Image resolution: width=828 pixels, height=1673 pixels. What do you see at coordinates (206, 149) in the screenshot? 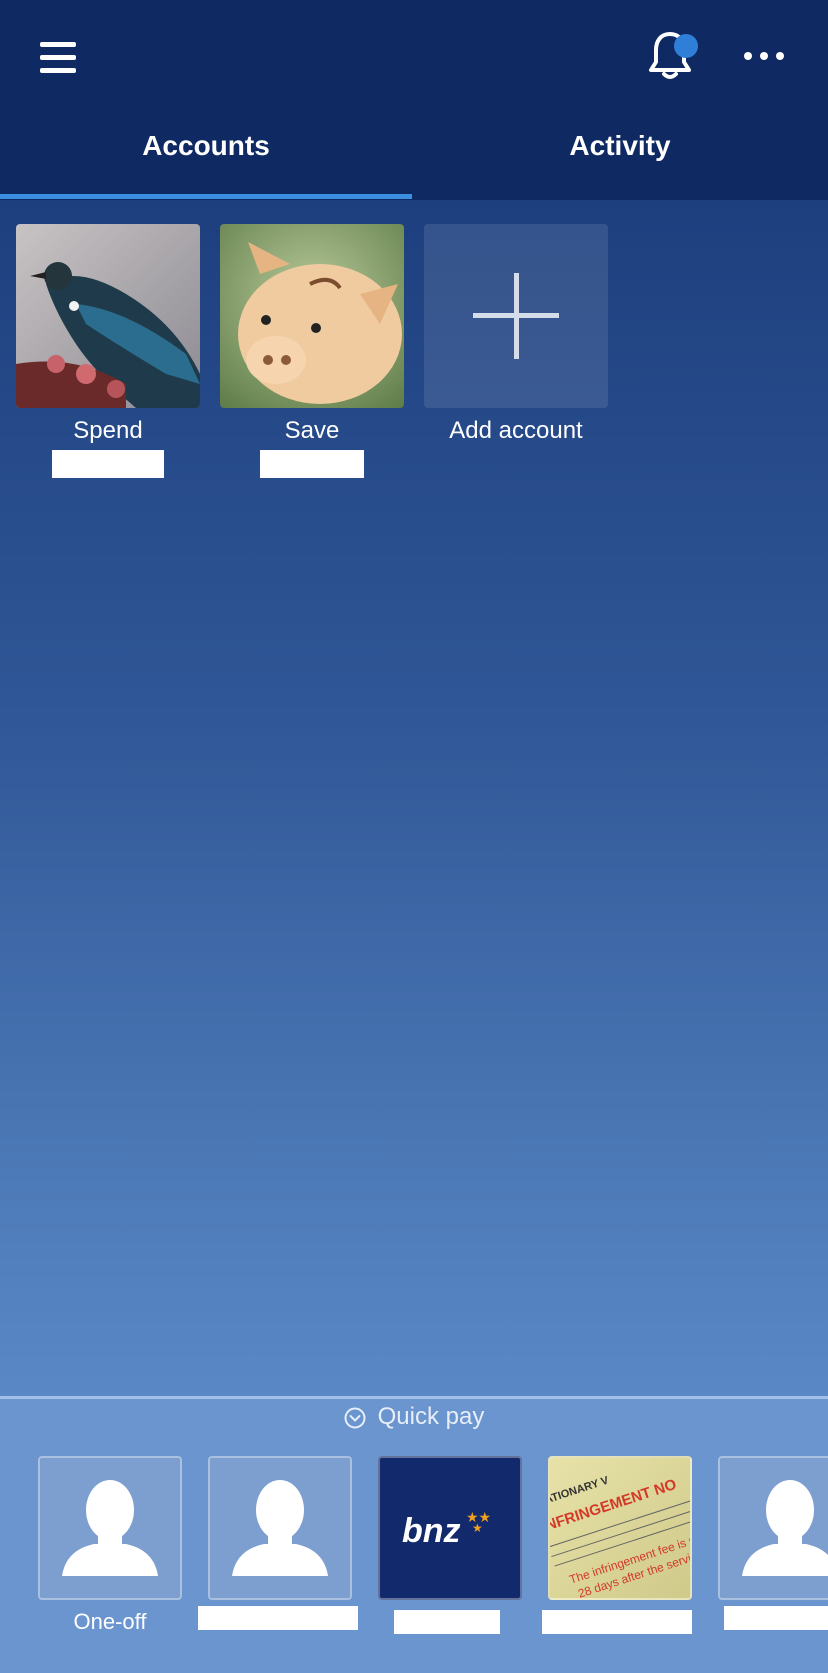
I see `tab-accounts: Accounts` at bounding box center [206, 149].